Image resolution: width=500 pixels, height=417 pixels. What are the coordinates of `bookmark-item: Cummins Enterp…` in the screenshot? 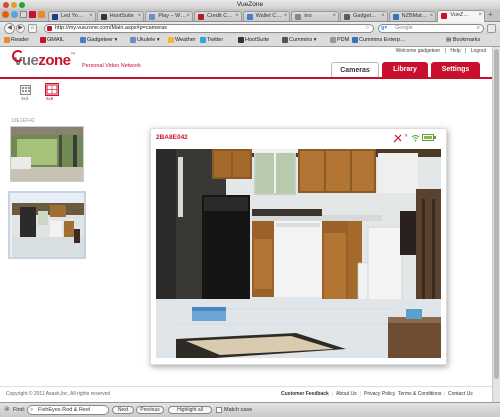 It's located at (378, 40).